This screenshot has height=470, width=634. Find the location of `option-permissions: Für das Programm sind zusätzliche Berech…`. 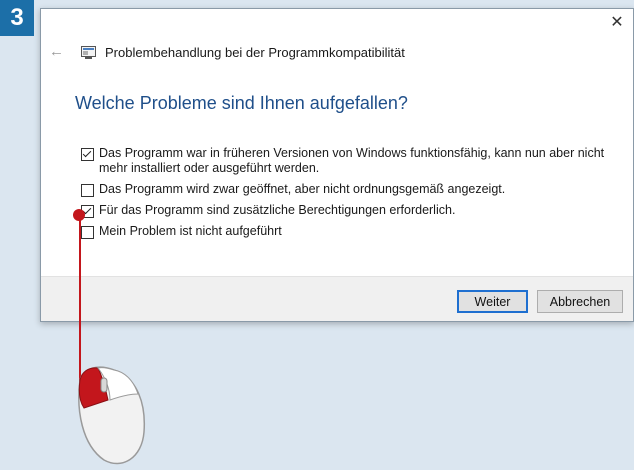

option-permissions: Für das Programm sind zusätzliche Berech… is located at coordinates (351, 210).